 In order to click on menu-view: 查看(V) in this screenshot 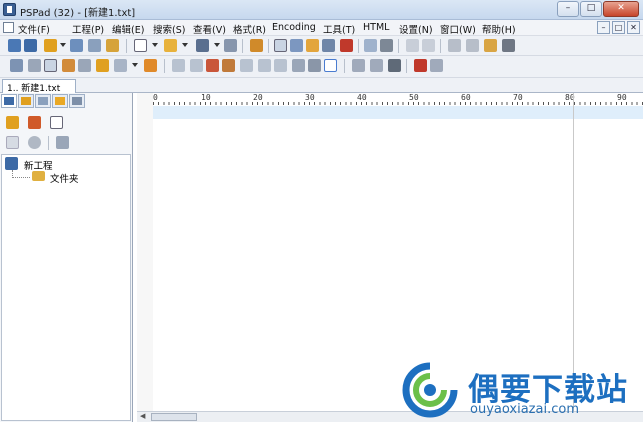, I will do `click(209, 29)`.